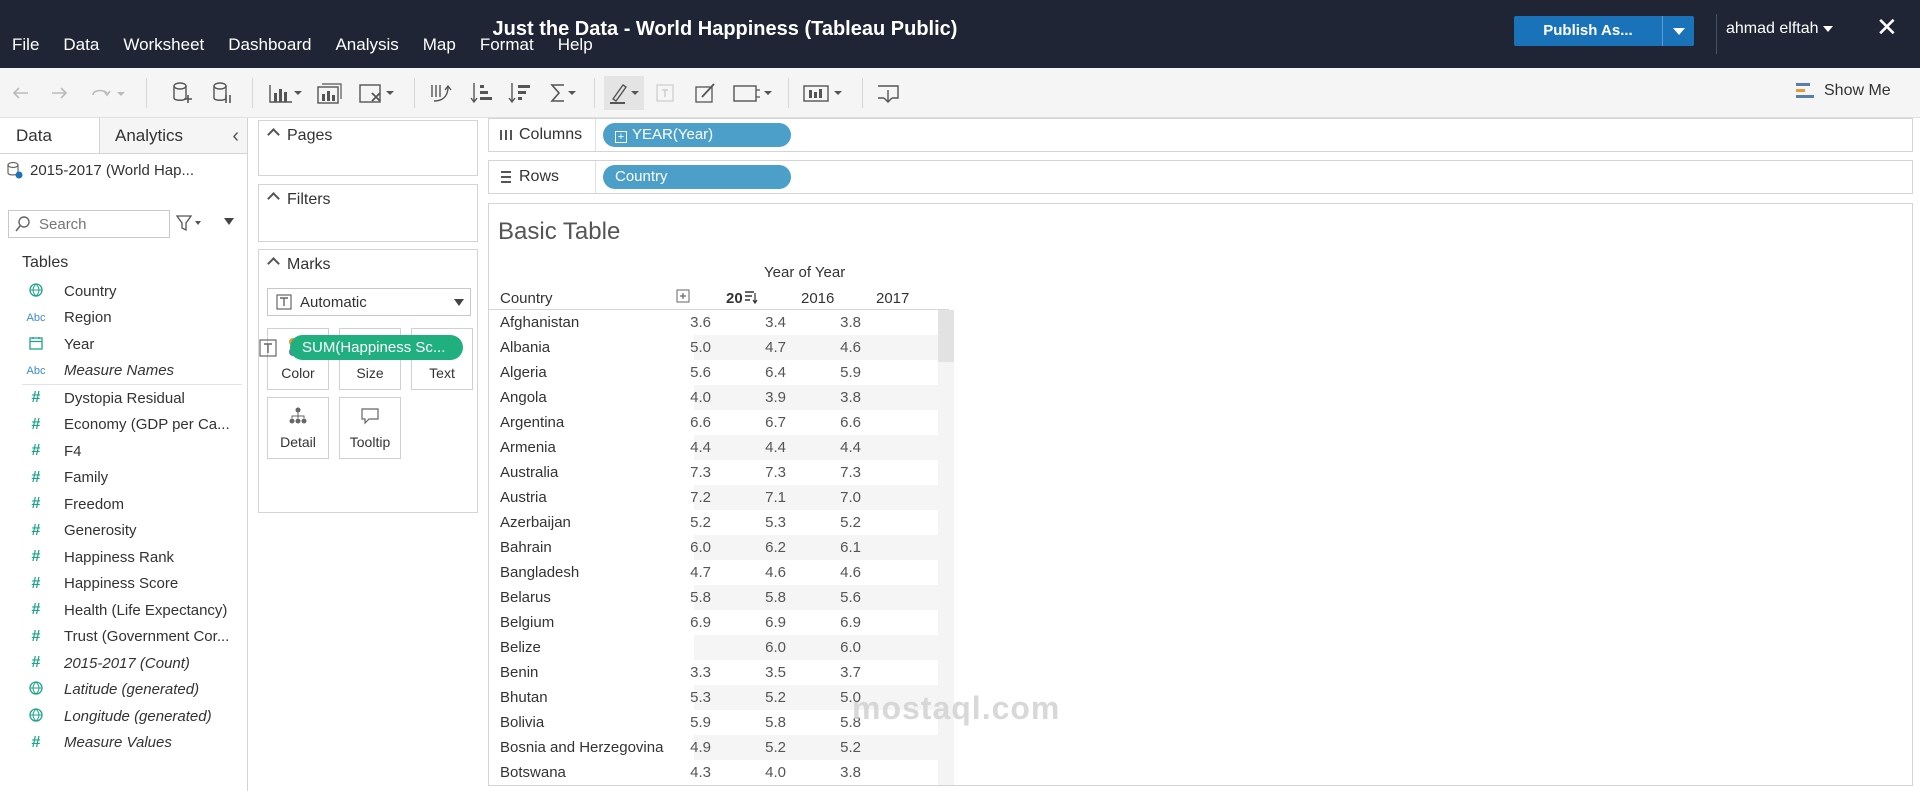 The width and height of the screenshot is (1920, 791). Describe the element at coordinates (719, 572) in the screenshot. I see `table-row: Bangladesh 4.7 4.6 4.6` at that location.